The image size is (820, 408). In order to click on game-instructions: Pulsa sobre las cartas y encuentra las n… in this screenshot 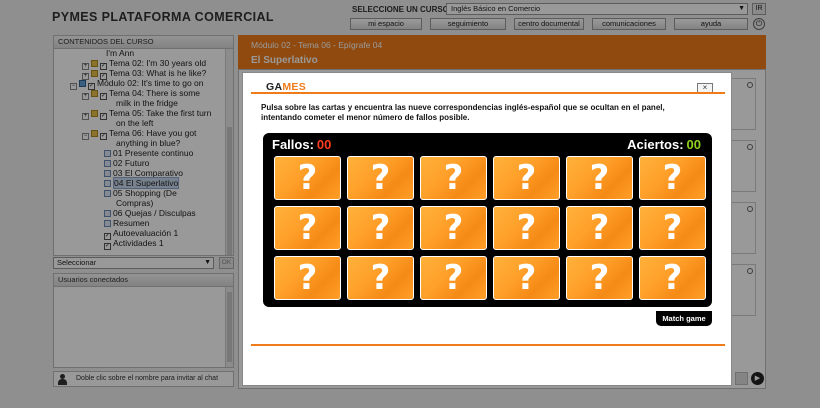, I will do `click(463, 112)`.